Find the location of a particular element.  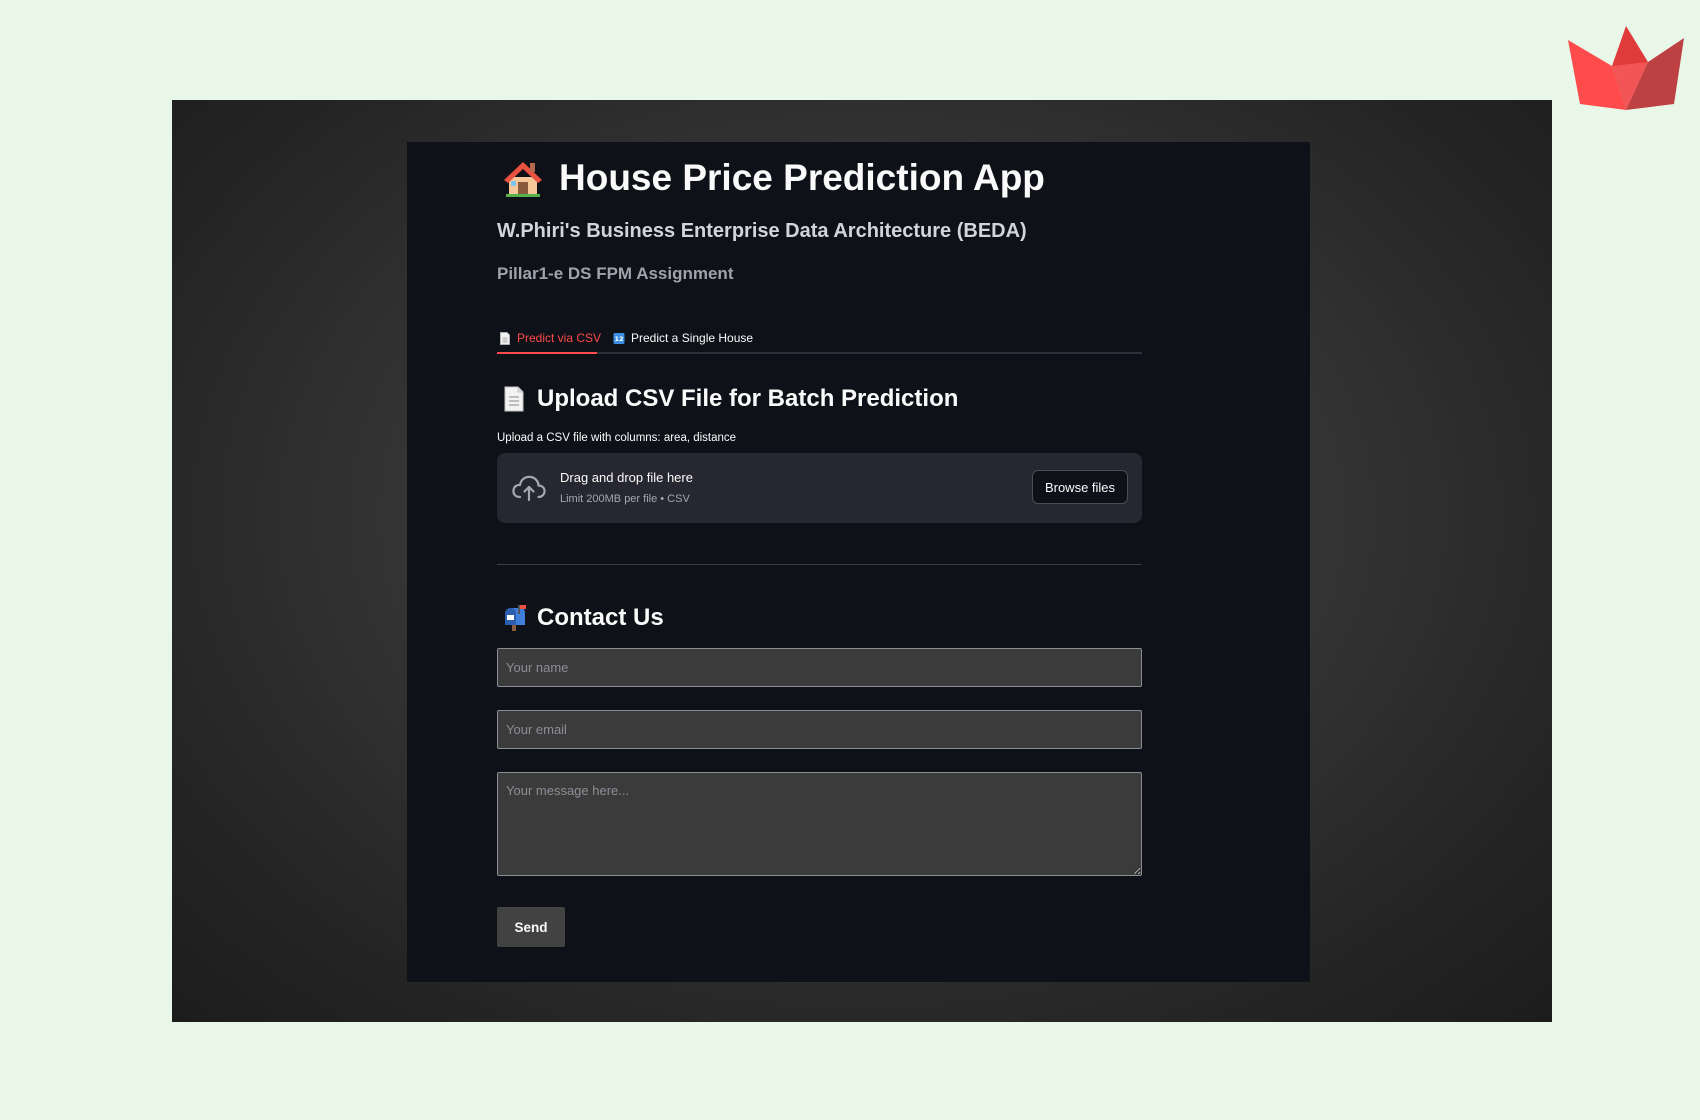

page-caption: Pillar1-e DS FPM Assignment is located at coordinates (615, 273).